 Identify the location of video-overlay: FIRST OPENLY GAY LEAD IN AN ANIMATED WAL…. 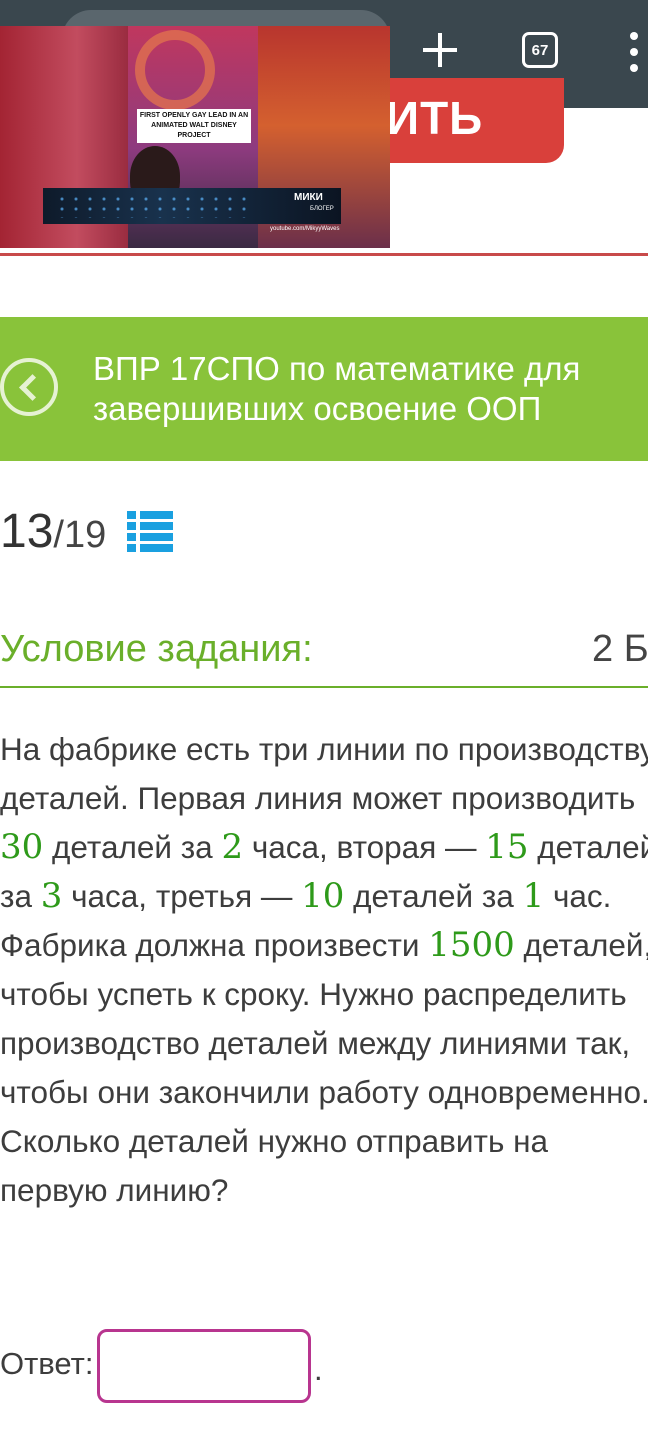
(195, 137).